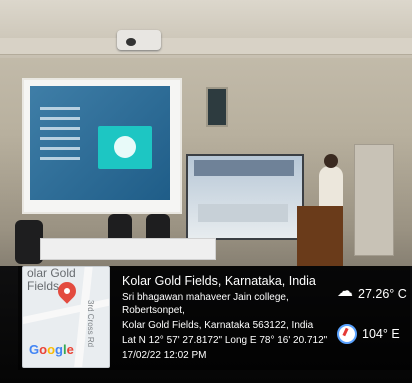 This screenshot has width=412, height=383. What do you see at coordinates (320, 239) in the screenshot?
I see `podium` at bounding box center [320, 239].